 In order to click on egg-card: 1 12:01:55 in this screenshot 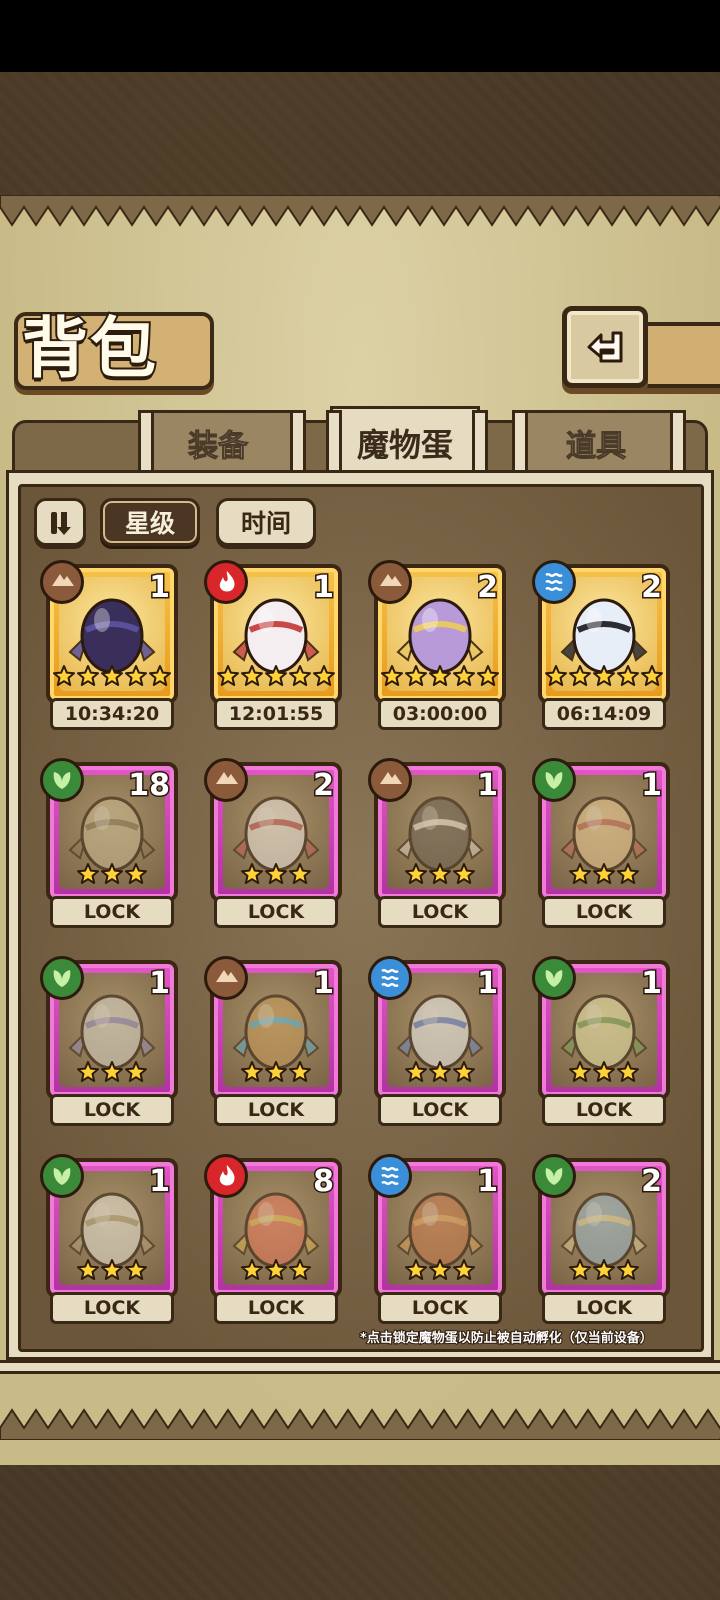, I will do `click(273, 648)`.